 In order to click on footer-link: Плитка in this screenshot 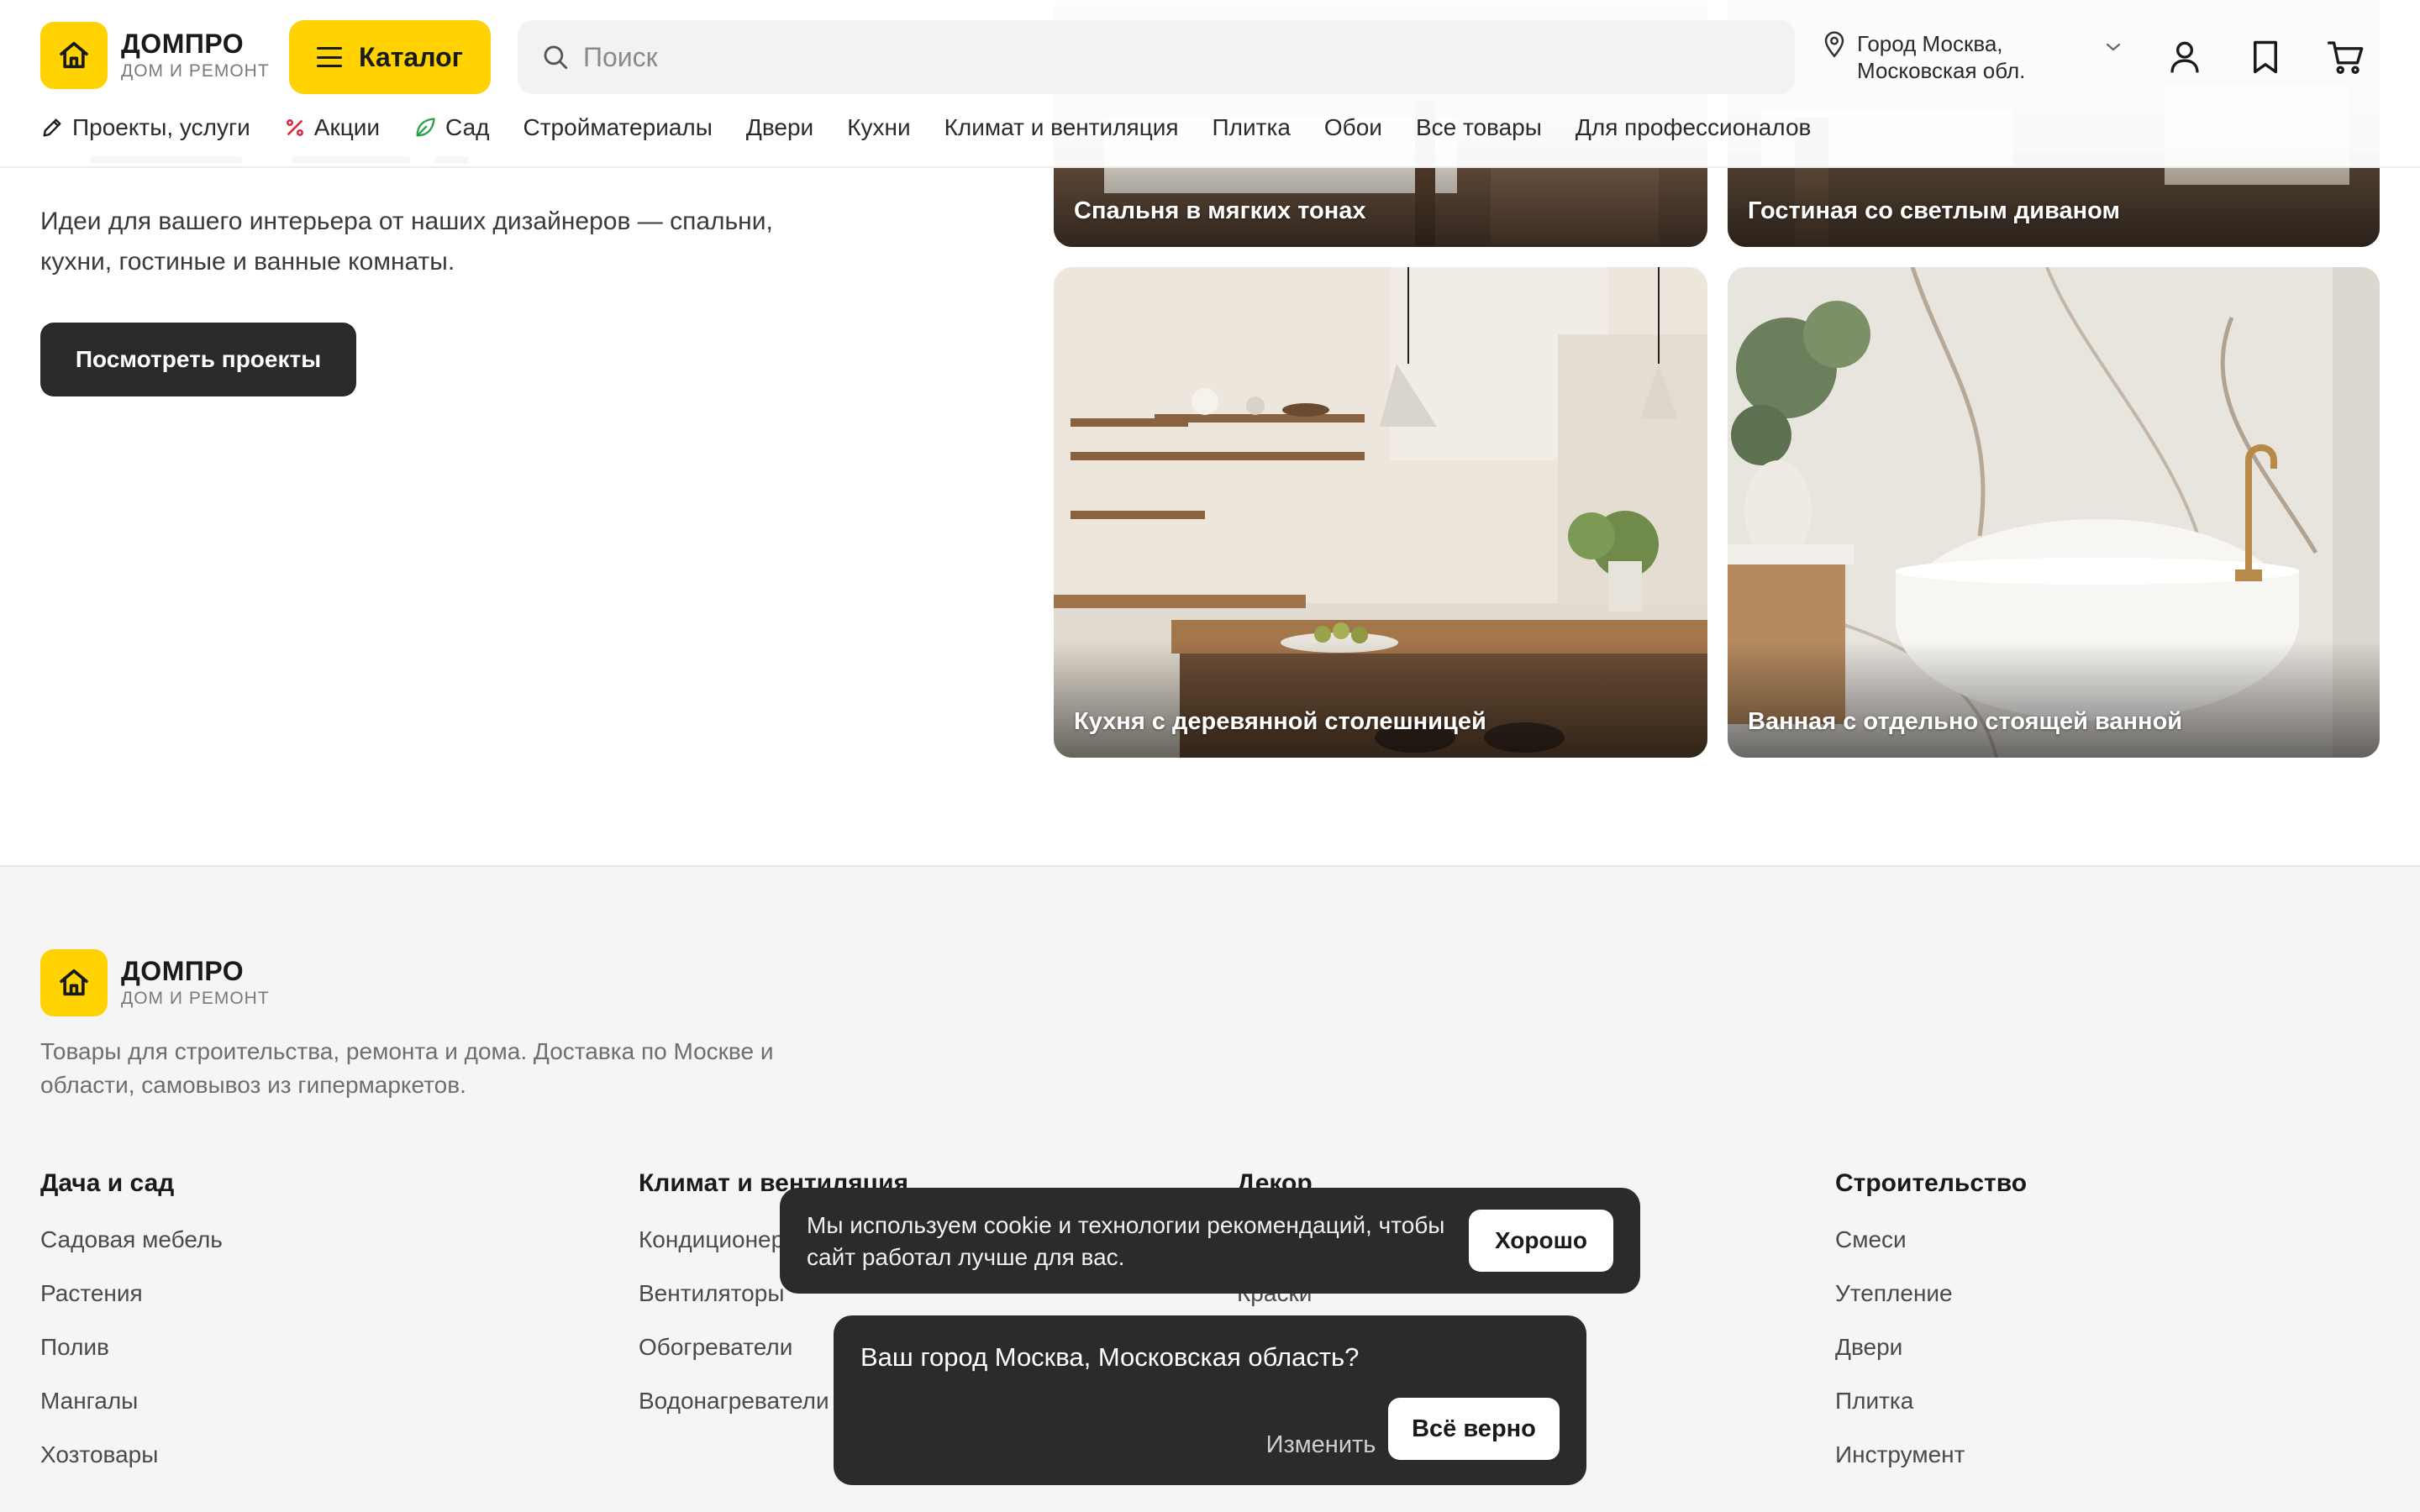, I will do `click(1931, 1414)`.